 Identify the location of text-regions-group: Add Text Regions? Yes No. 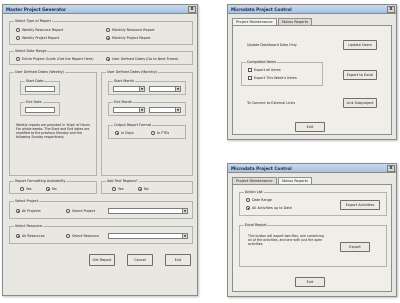
(147, 186).